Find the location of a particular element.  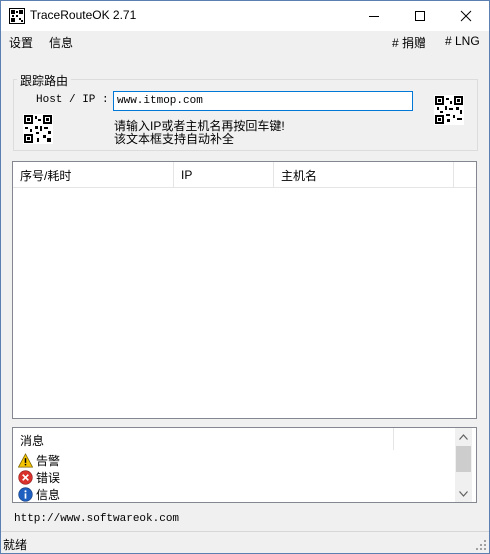

message-label: 信息 is located at coordinates (48, 494).